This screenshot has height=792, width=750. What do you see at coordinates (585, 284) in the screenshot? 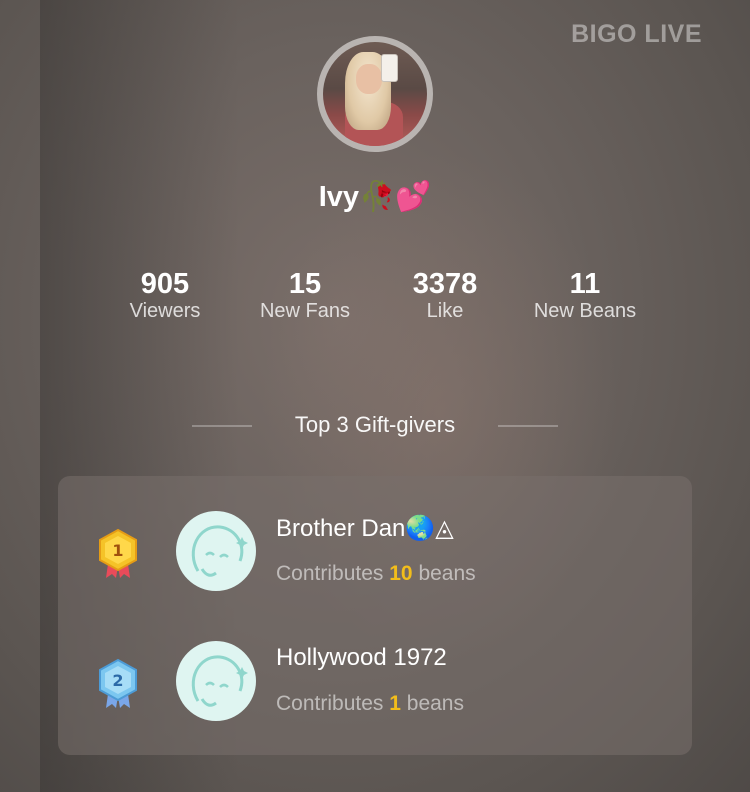
I see `stat-value: 11` at bounding box center [585, 284].